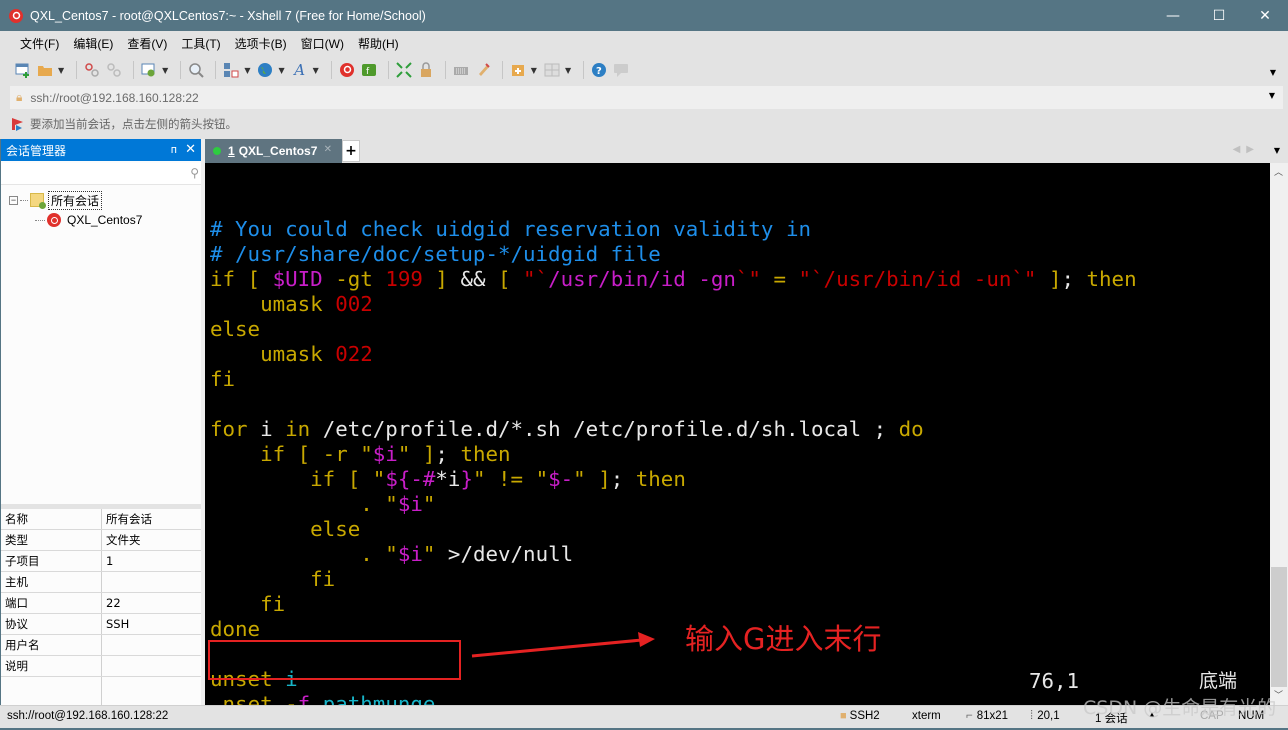 The image size is (1288, 730). I want to click on lock-icon, so click(426, 70).